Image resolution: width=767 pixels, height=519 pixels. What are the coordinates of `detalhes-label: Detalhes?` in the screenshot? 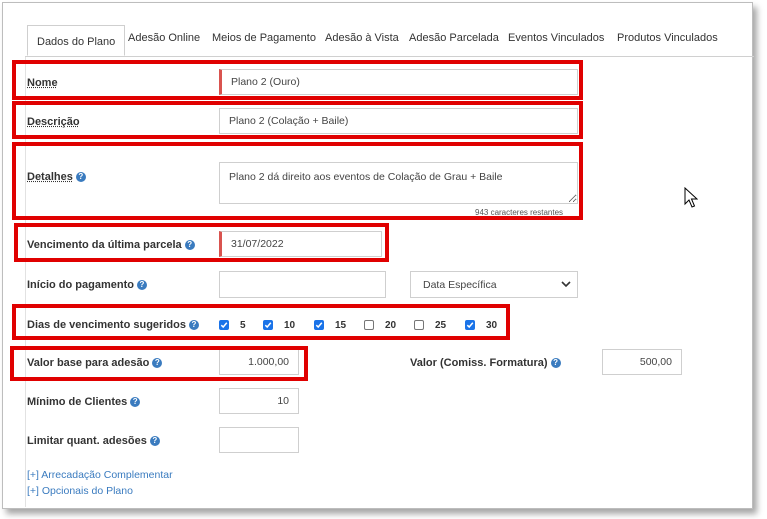 It's located at (56, 177).